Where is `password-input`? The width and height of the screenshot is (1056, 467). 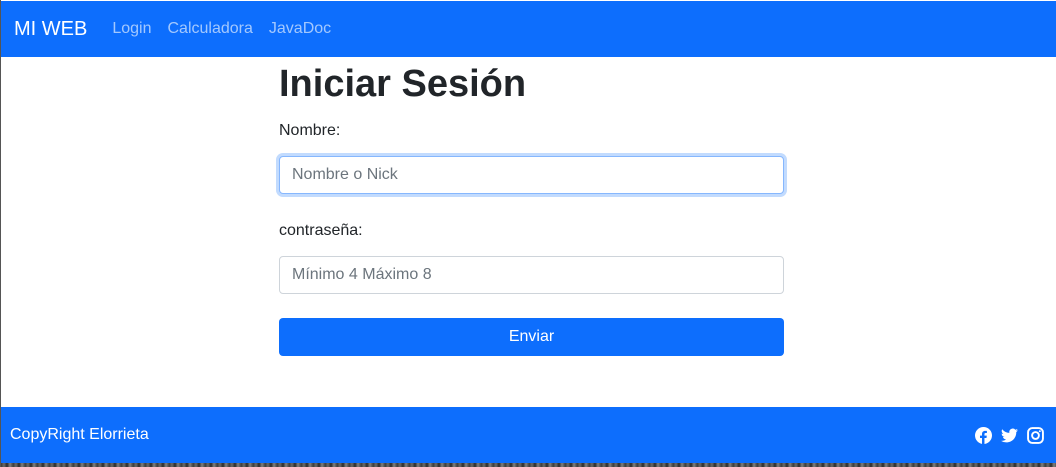
password-input is located at coordinates (531, 275).